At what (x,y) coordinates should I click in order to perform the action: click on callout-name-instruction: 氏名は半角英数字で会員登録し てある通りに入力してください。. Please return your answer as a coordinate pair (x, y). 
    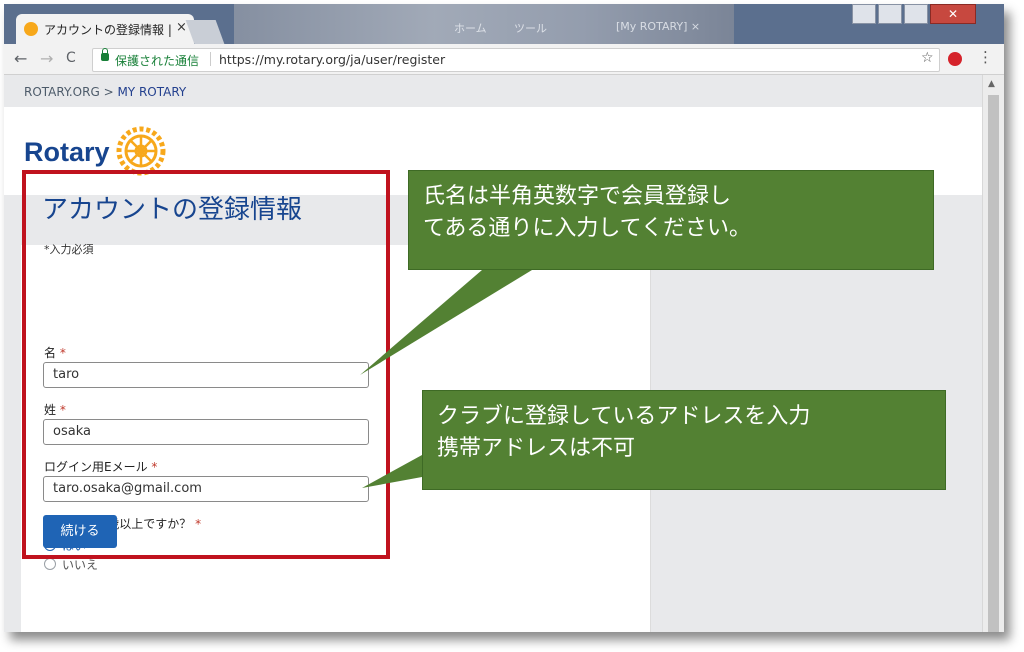
    Looking at the image, I should click on (671, 220).